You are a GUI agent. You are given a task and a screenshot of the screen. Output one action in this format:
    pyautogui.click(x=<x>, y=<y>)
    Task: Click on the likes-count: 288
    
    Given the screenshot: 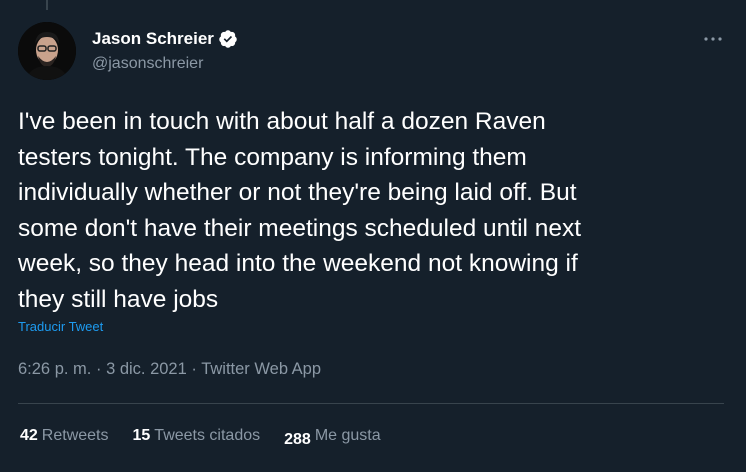 What is the action you would take?
    pyautogui.click(x=297, y=439)
    